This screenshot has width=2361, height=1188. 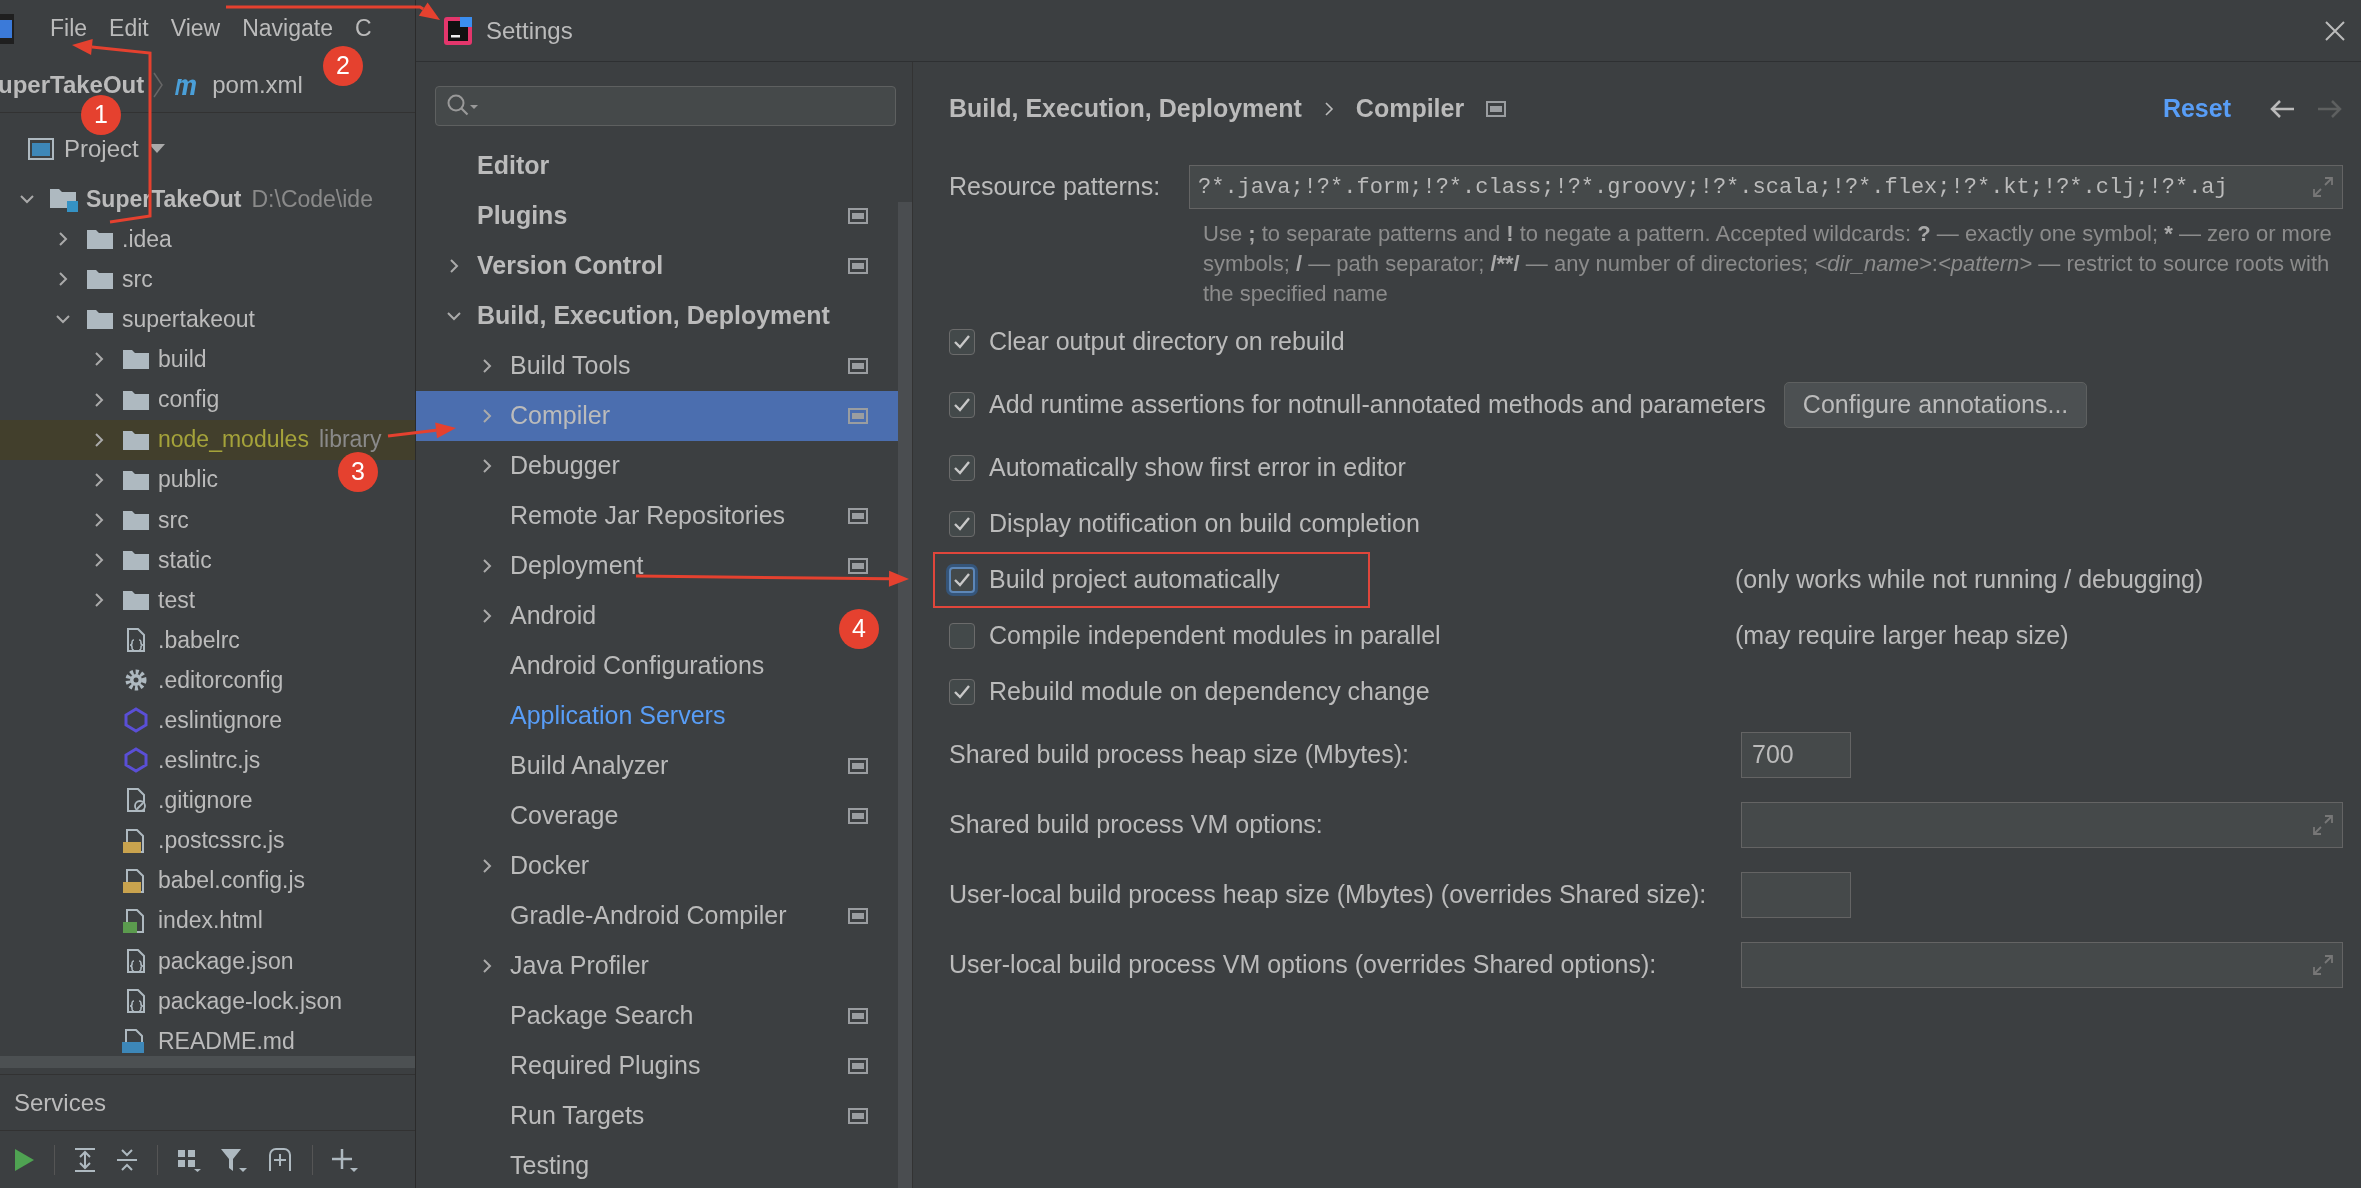 I want to click on option-note: (only works while not running / debugging), so click(x=1969, y=580).